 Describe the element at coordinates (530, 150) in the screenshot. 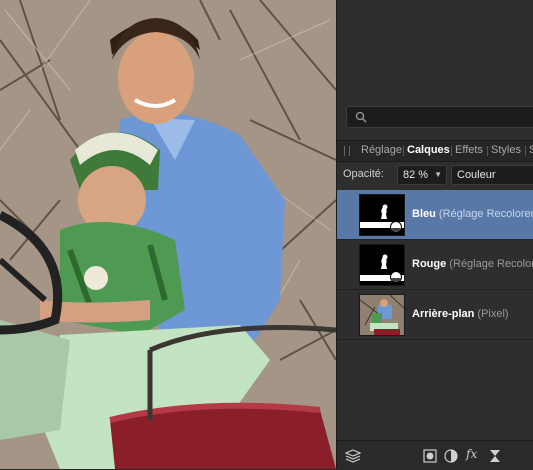

I see `tab-more: S` at that location.